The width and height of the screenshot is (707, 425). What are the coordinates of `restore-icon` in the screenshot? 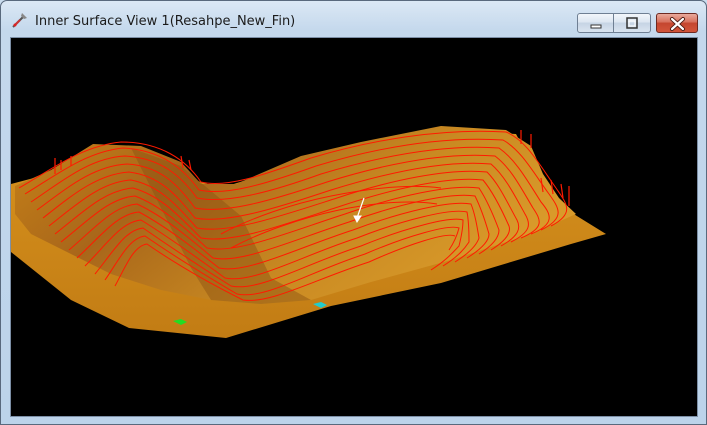 It's located at (632, 23).